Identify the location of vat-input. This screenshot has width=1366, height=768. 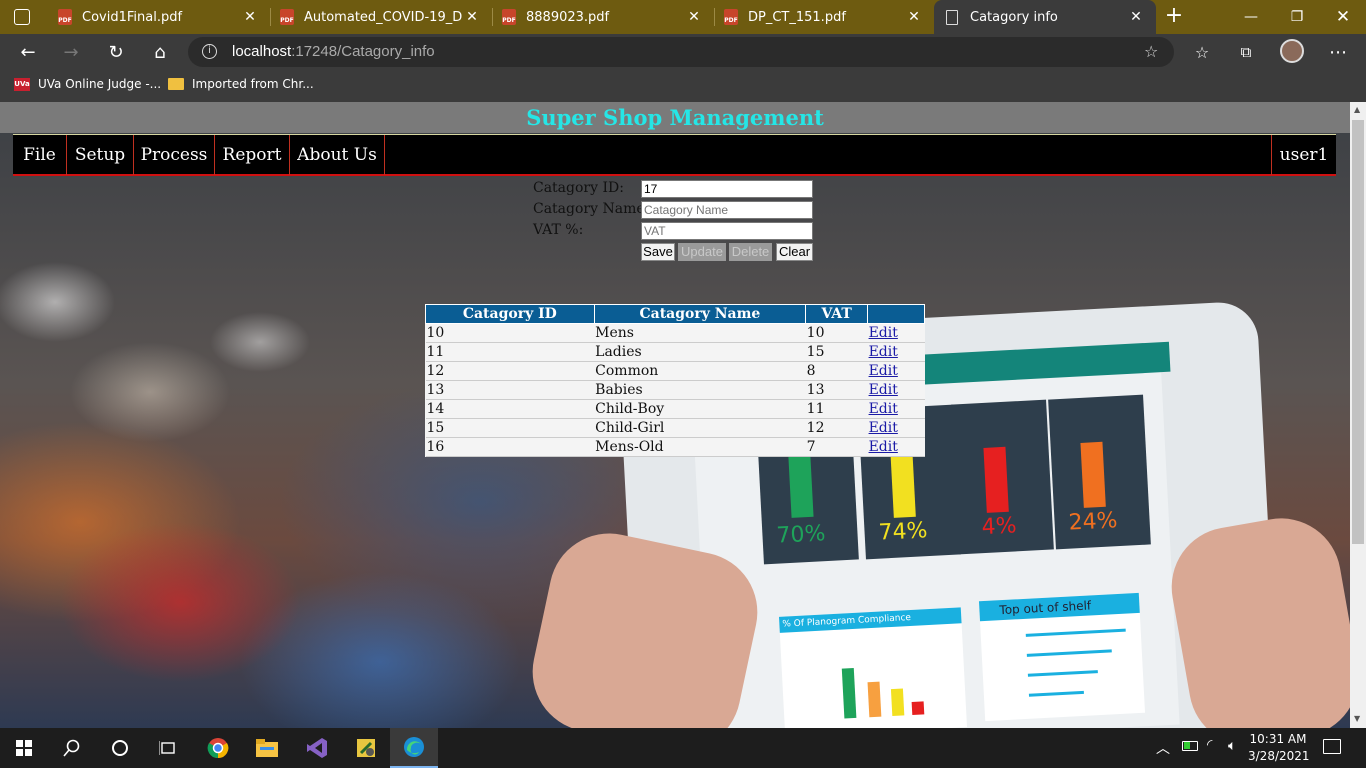
(727, 231).